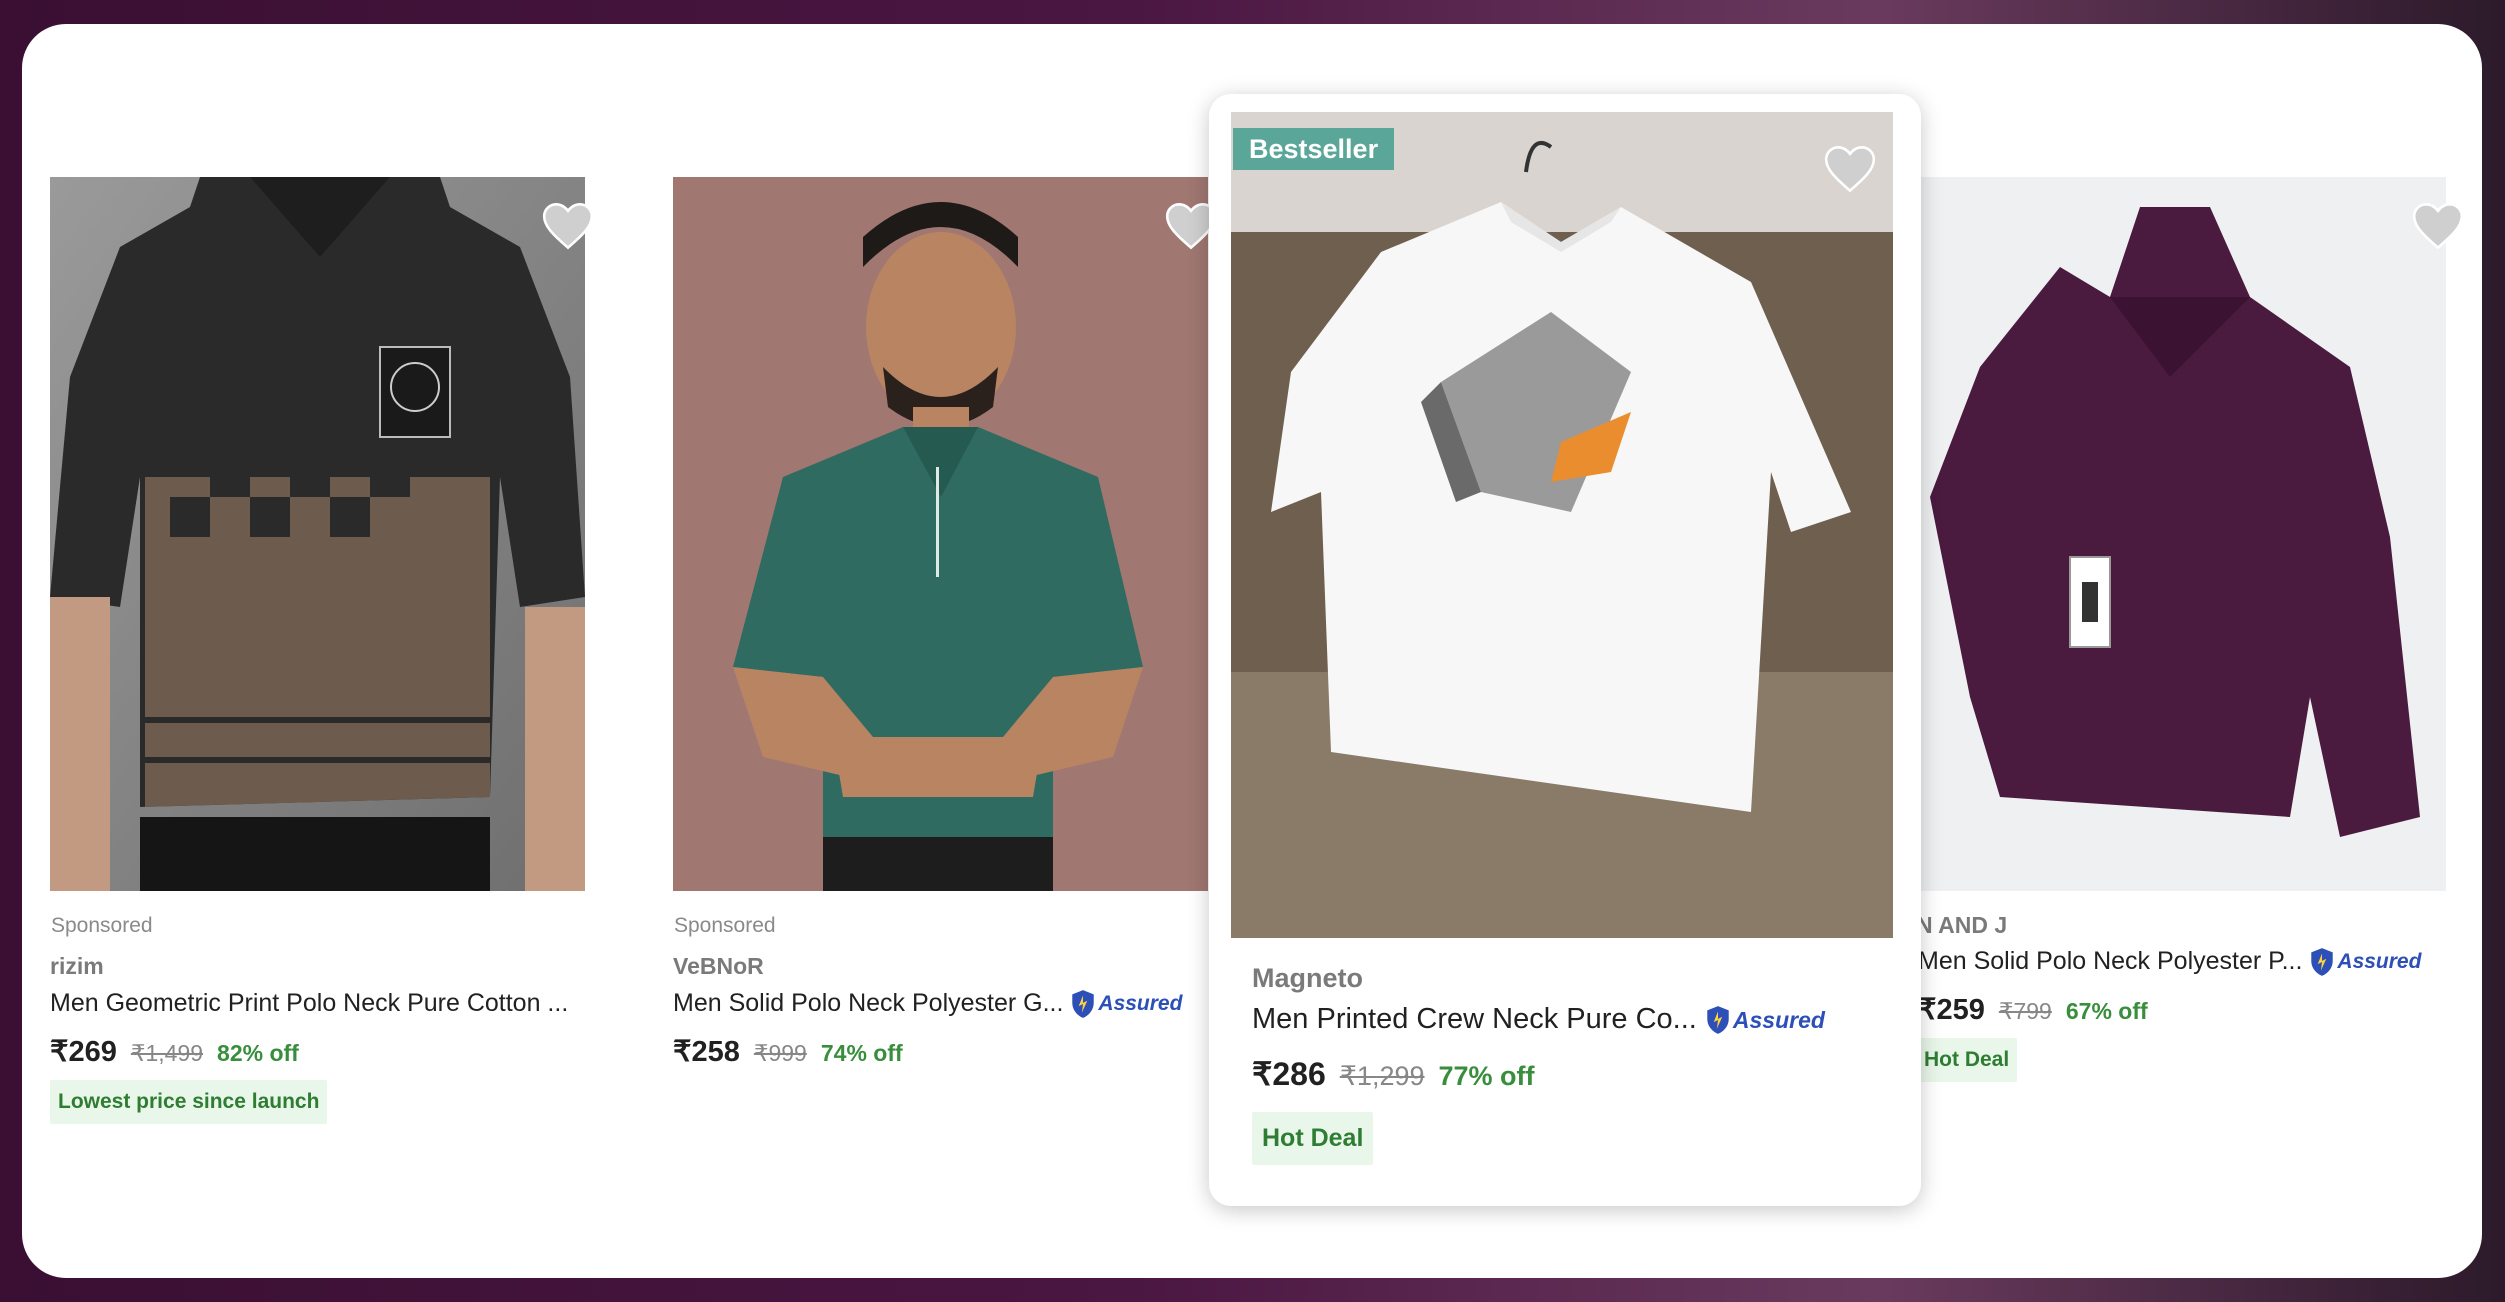 The width and height of the screenshot is (2505, 1302). What do you see at coordinates (706, 1052) in the screenshot?
I see `product-price: ₹258` at bounding box center [706, 1052].